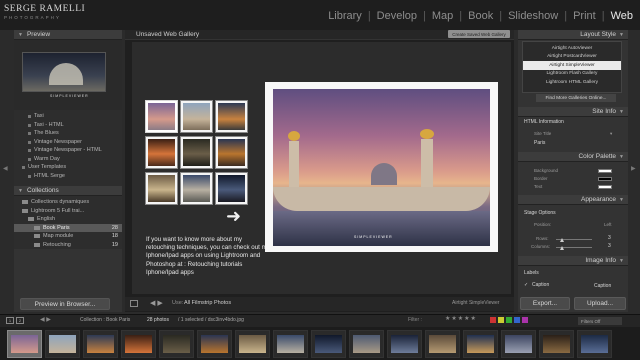 This screenshot has width=640, height=360. I want to click on use-dropdown: All Filmstrip Photos, so click(207, 303).